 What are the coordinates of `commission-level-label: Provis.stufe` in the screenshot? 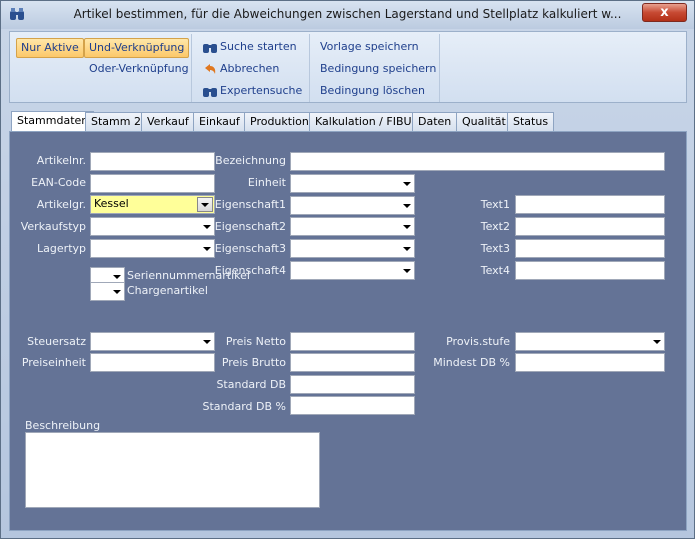 It's located at (478, 341).